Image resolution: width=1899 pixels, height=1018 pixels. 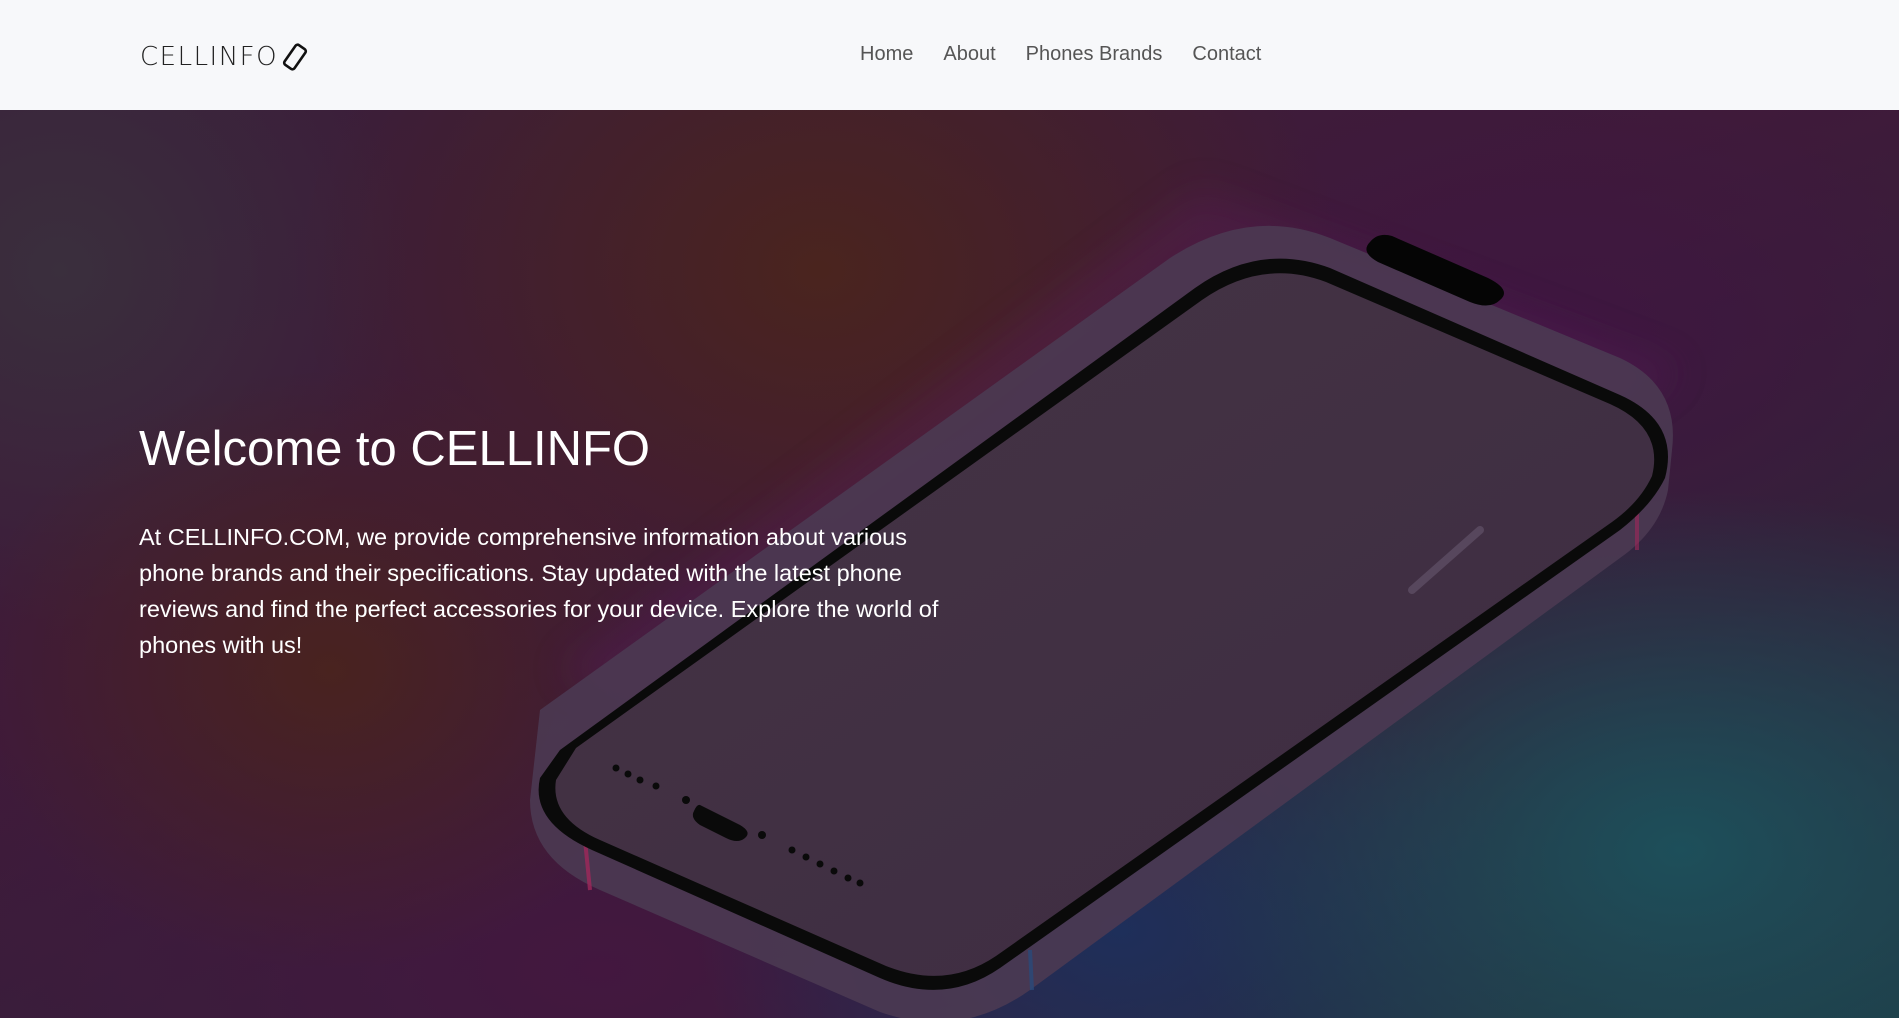 I want to click on main-nav: Home About Phones Brands Contact, so click(x=1060, y=54).